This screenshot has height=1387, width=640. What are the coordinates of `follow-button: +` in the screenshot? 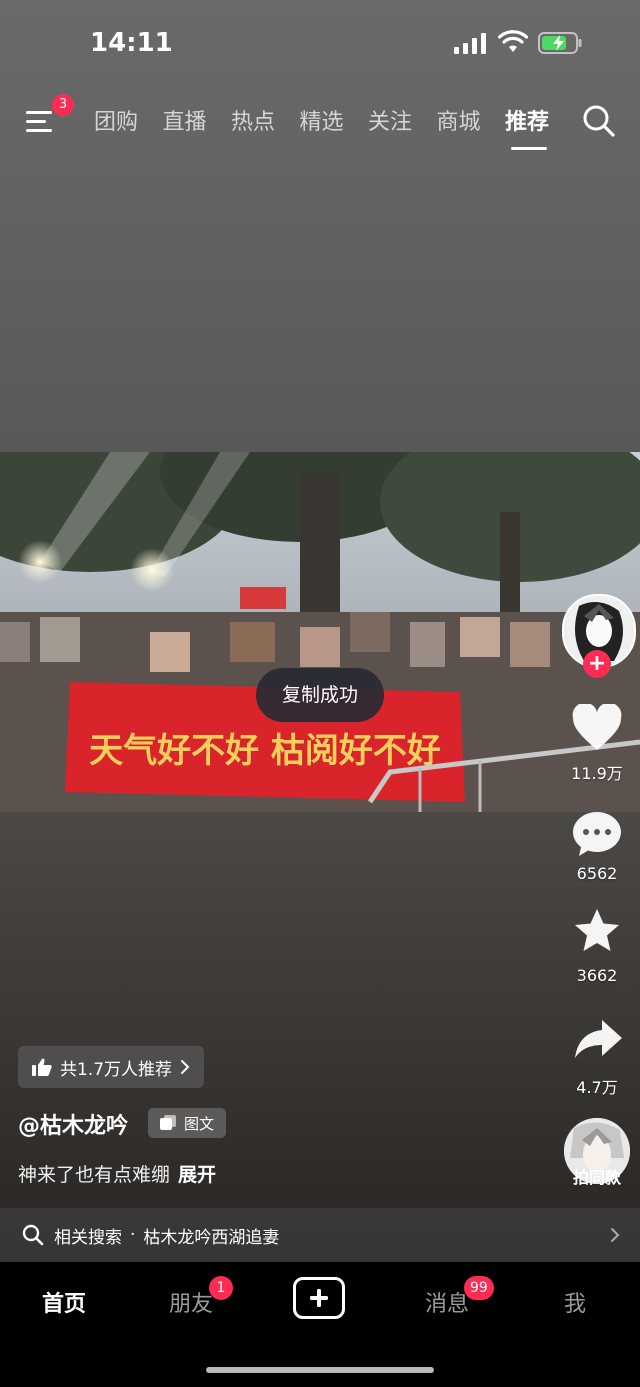 It's located at (597, 664).